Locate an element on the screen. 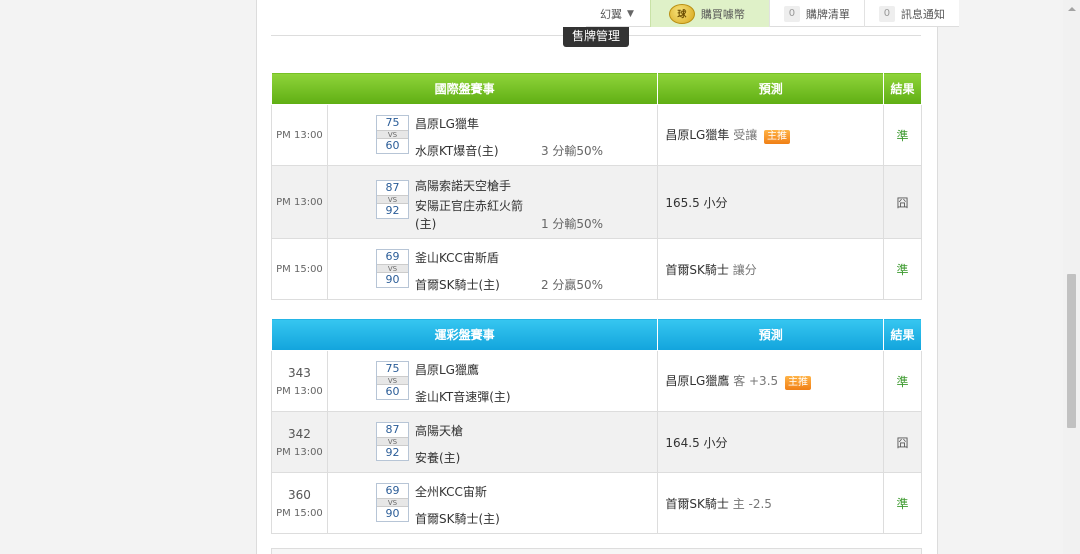 The width and height of the screenshot is (1080, 554). prediction-cell: 昌原LG獵隼 受讓 主推 is located at coordinates (771, 135).